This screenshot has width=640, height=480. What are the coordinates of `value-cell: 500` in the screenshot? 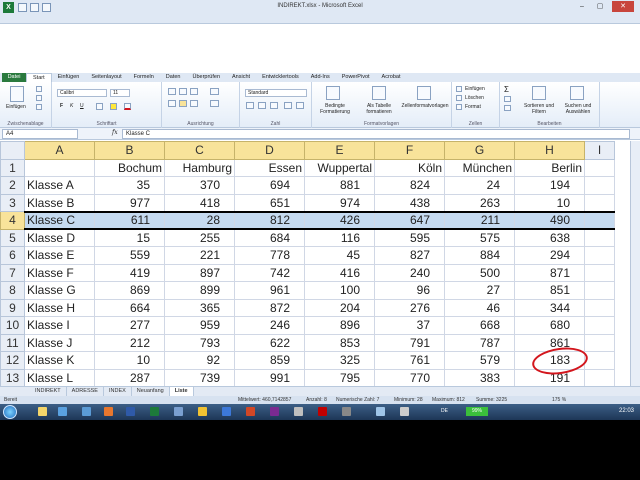 It's located at (479, 272).